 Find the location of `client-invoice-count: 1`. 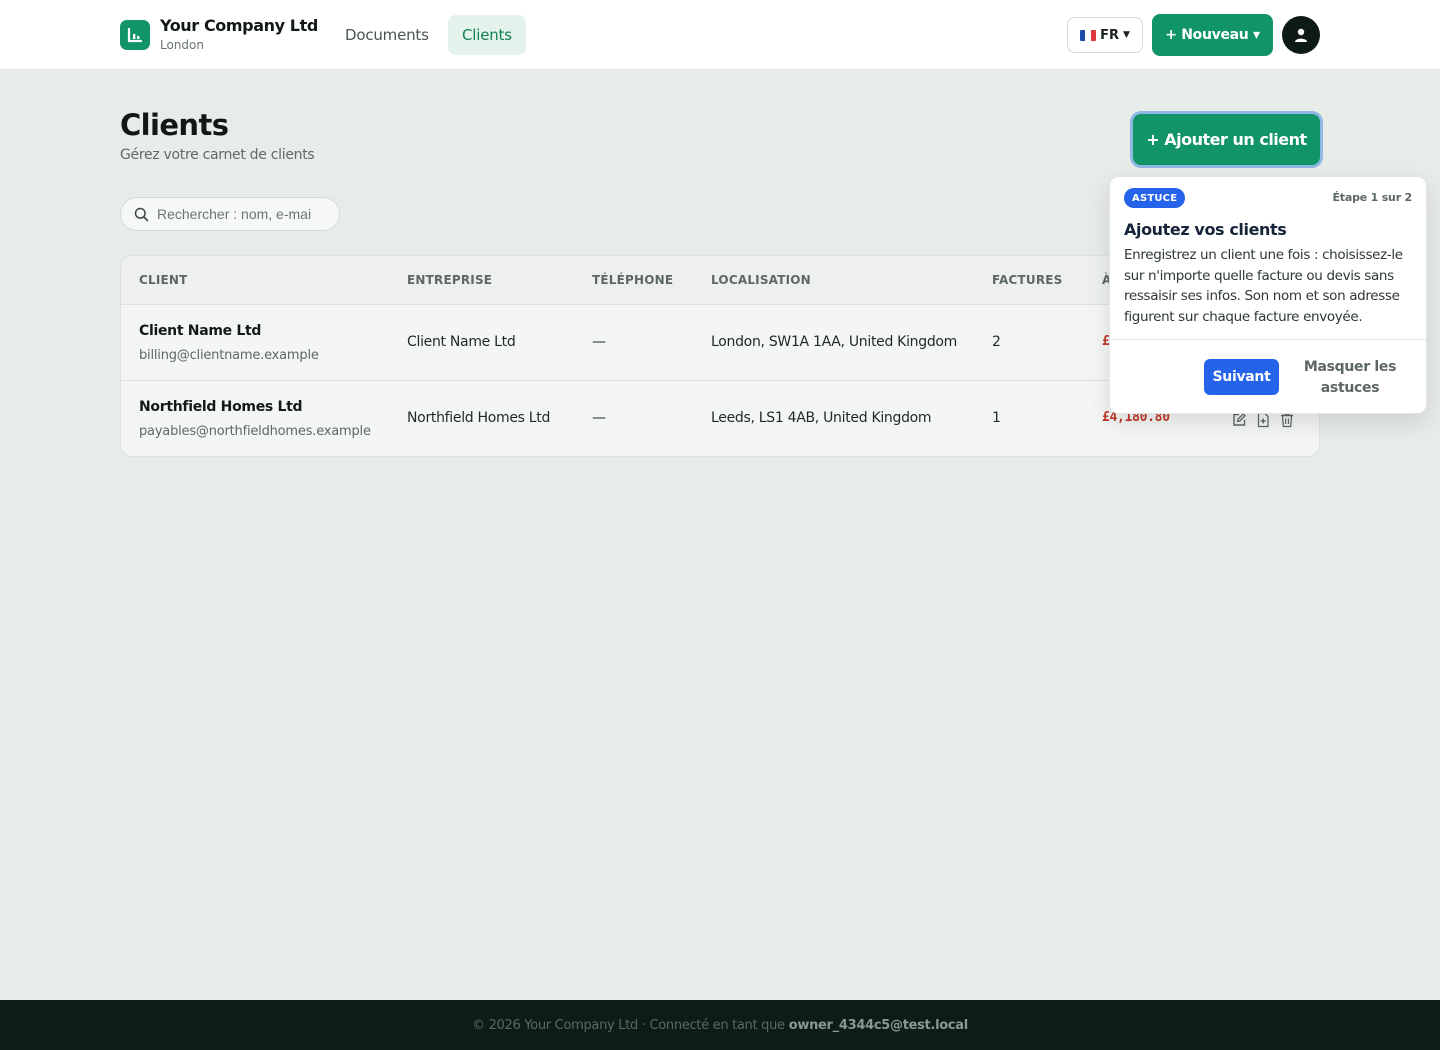

client-invoice-count: 1 is located at coordinates (996, 418).